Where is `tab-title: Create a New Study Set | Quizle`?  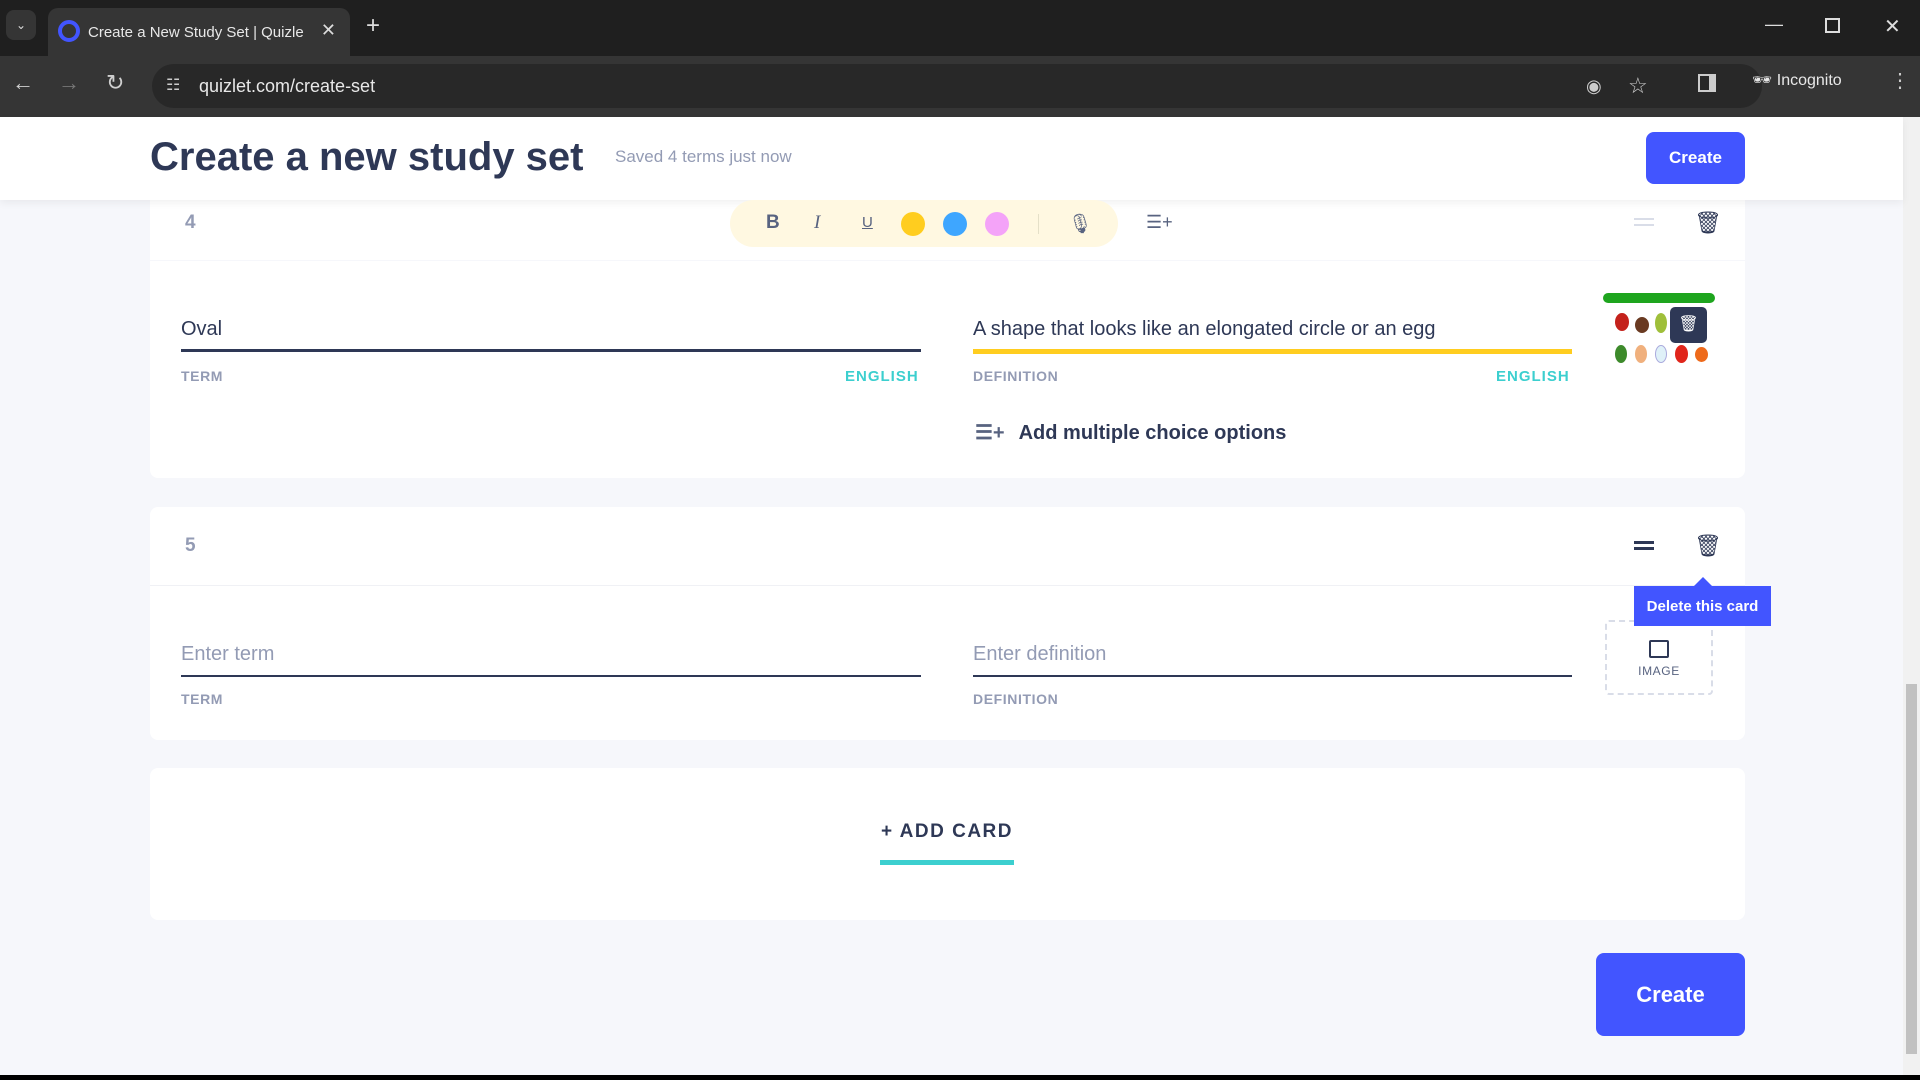
tab-title: Create a New Study Set | Quizle is located at coordinates (196, 32).